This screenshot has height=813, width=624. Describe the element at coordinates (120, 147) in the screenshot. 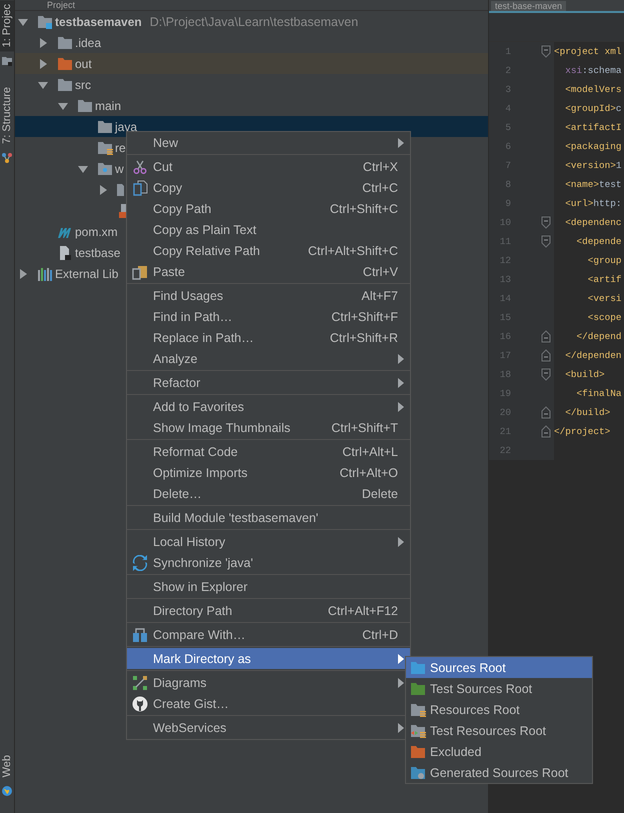

I see `tree-item-label: re` at that location.